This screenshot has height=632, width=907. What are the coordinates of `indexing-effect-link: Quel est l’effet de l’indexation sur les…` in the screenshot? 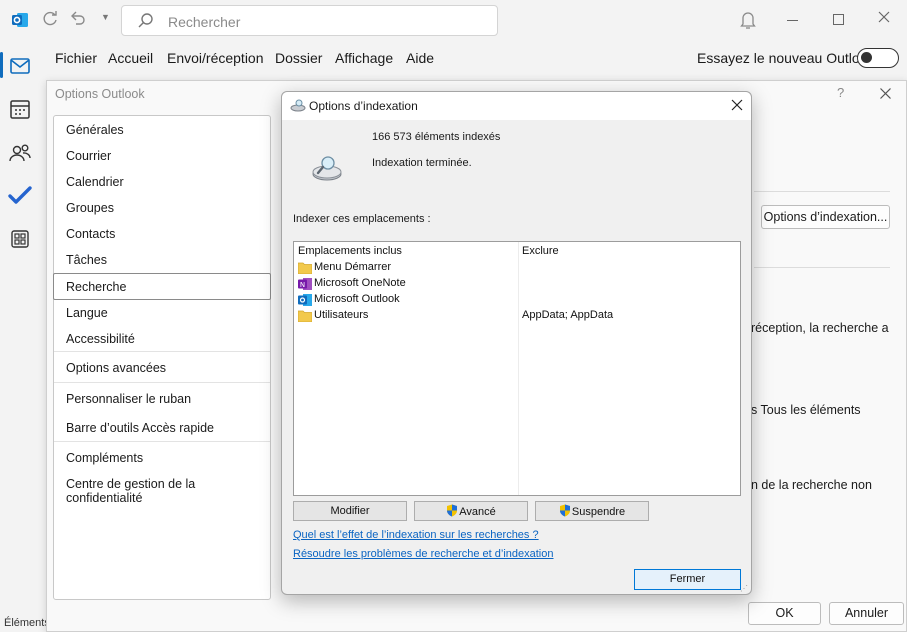 It's located at (416, 535).